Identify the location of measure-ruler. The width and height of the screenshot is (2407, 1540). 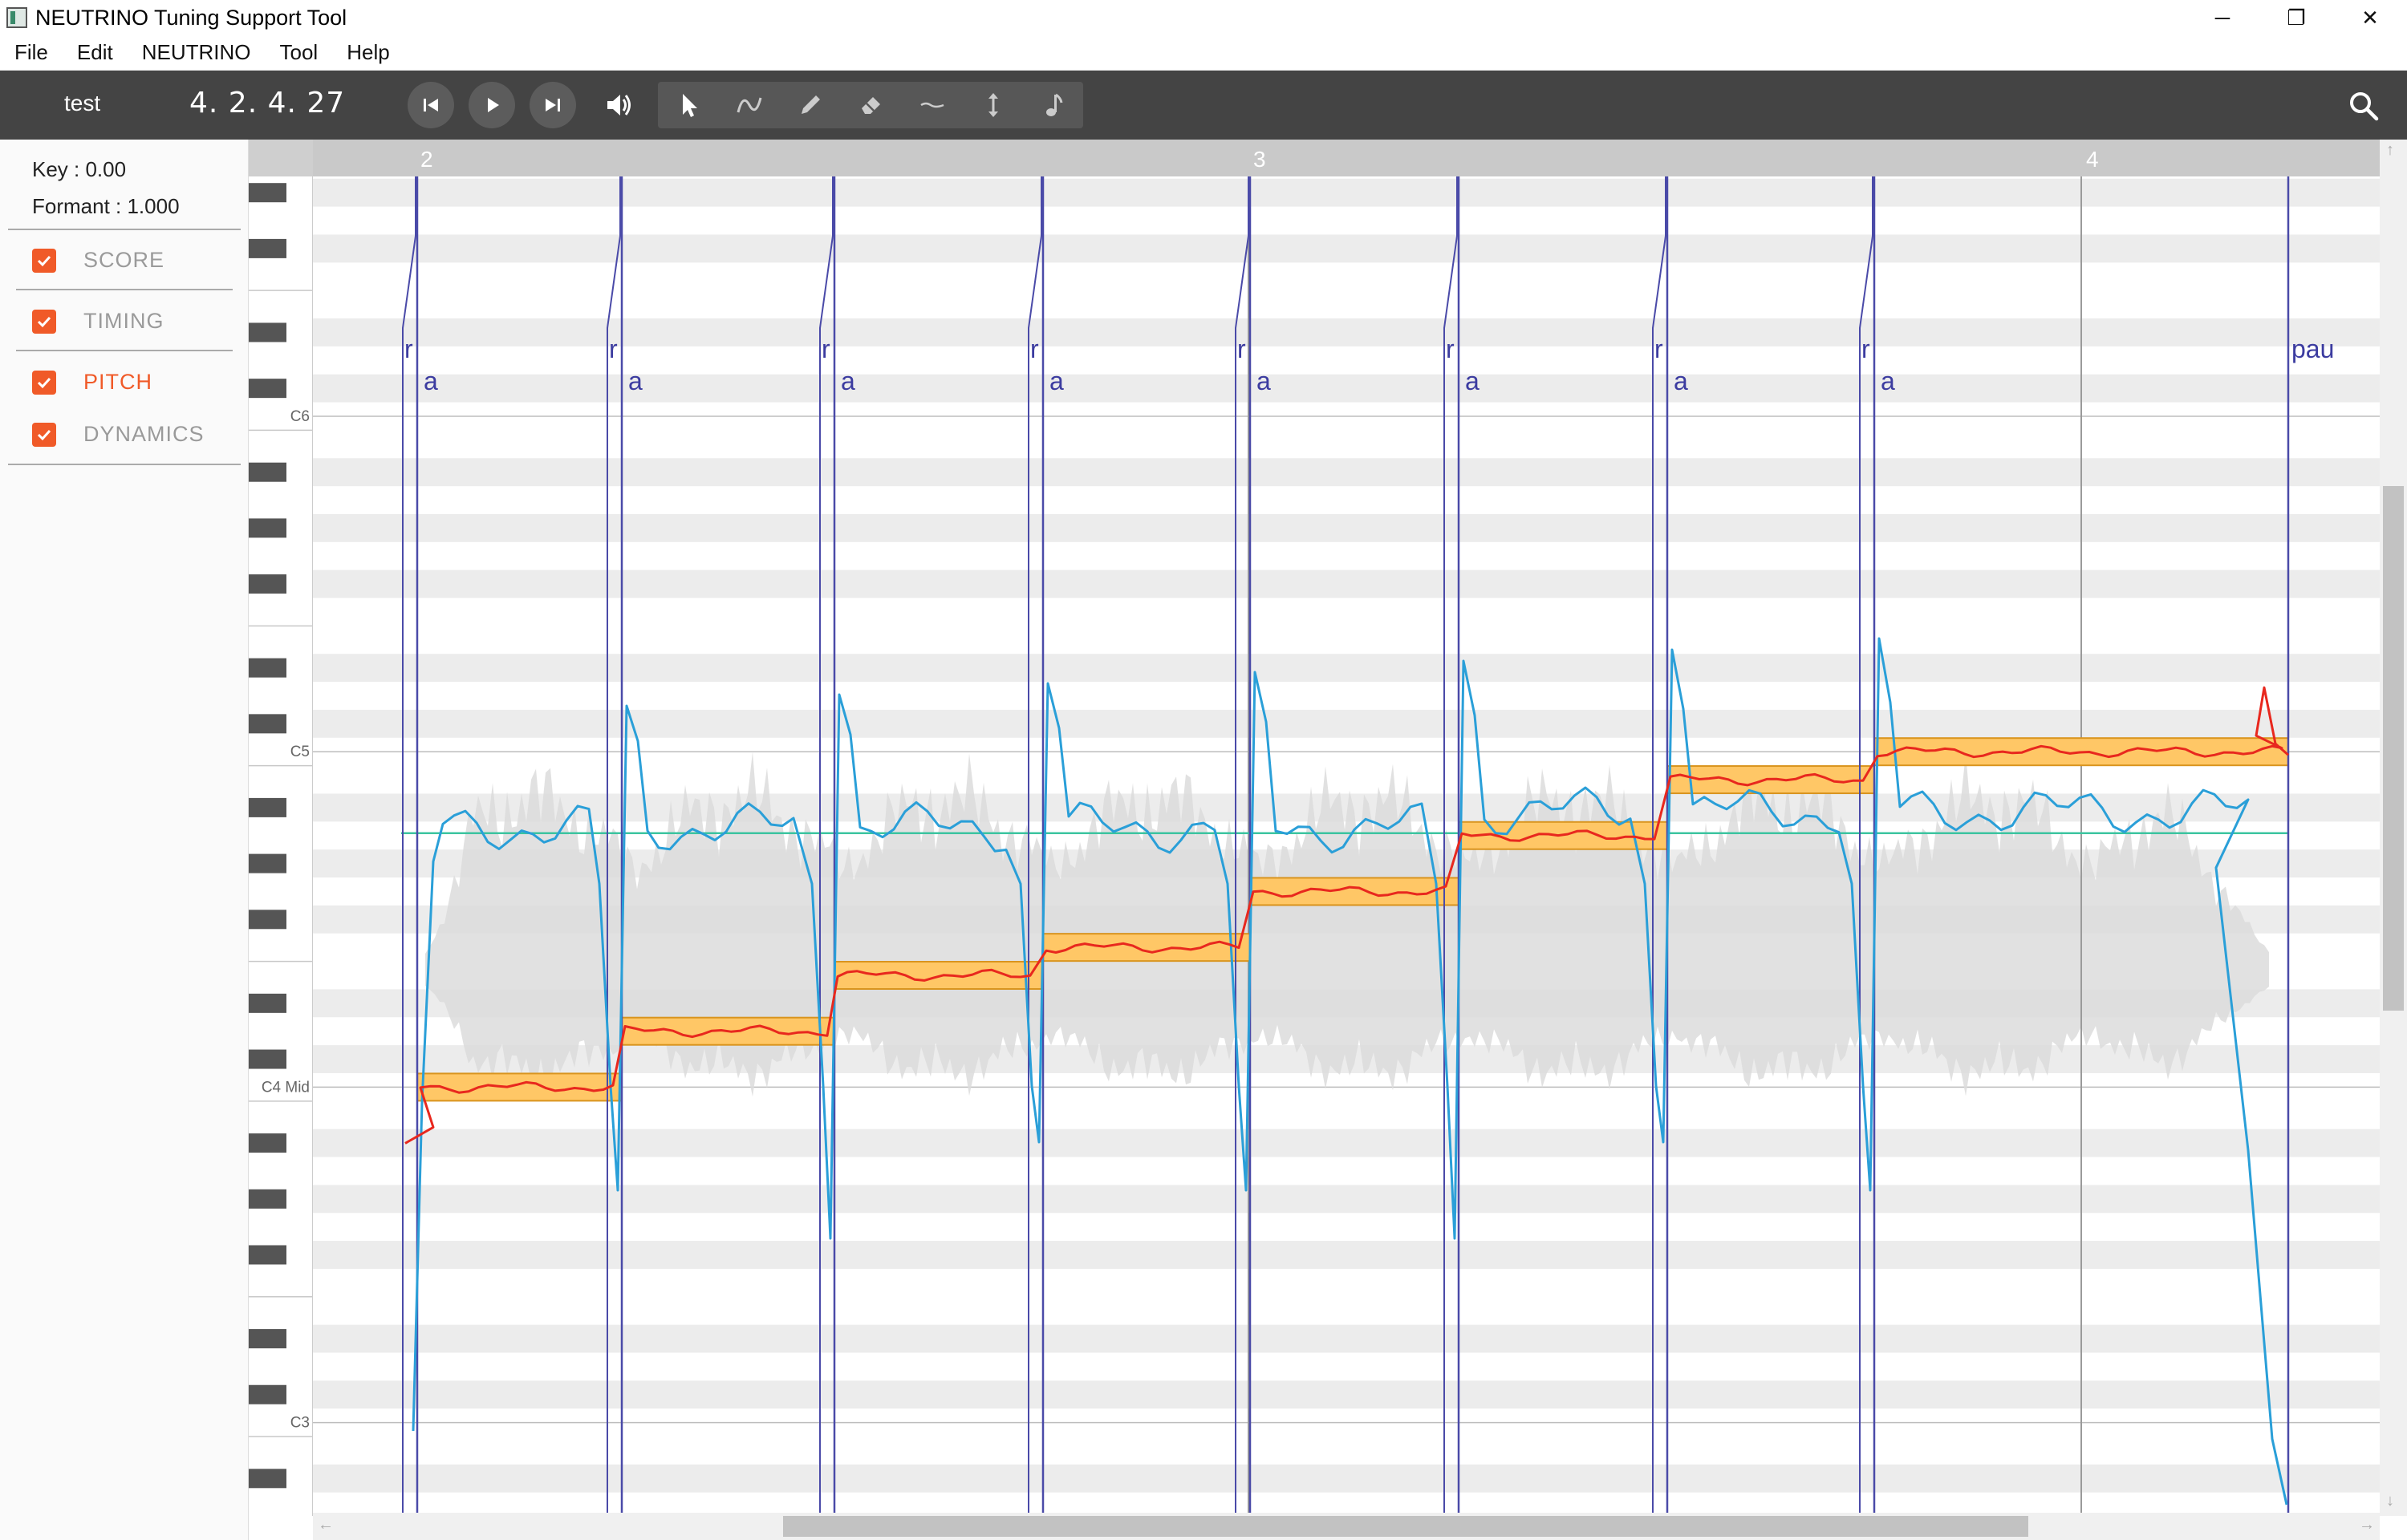
(1347, 158).